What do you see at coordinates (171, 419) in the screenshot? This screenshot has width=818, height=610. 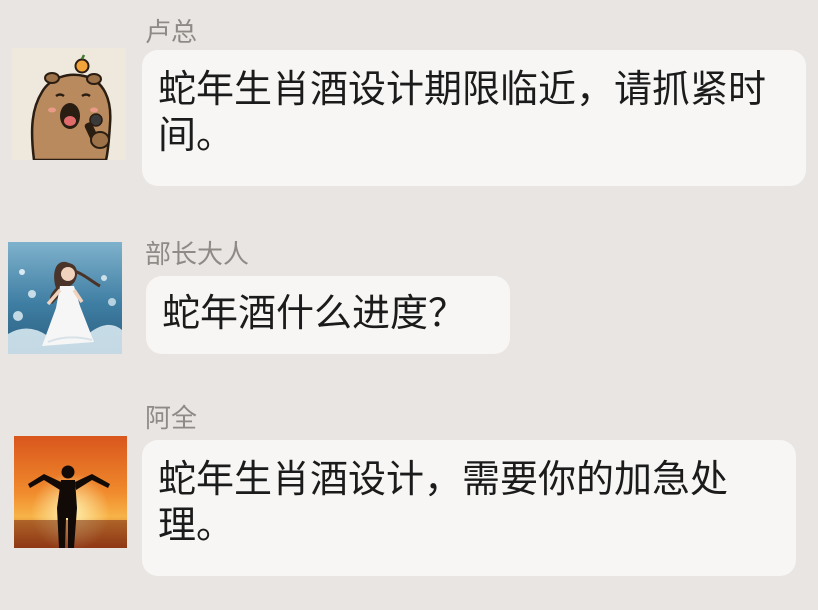 I see `sender-name: 阿全` at bounding box center [171, 419].